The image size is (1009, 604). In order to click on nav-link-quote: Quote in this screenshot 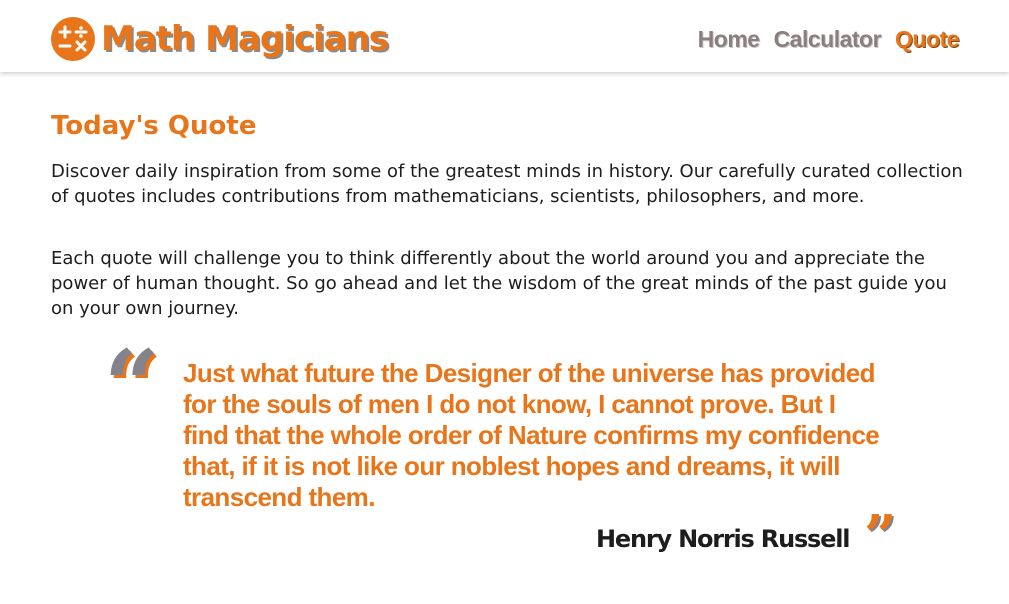, I will do `click(927, 39)`.